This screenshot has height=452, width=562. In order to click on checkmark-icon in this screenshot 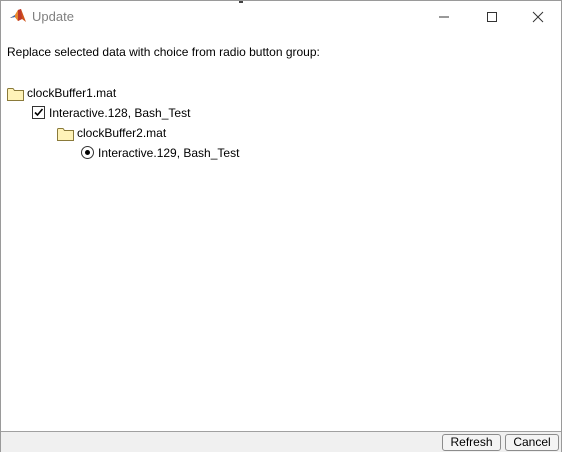, I will do `click(39, 112)`.